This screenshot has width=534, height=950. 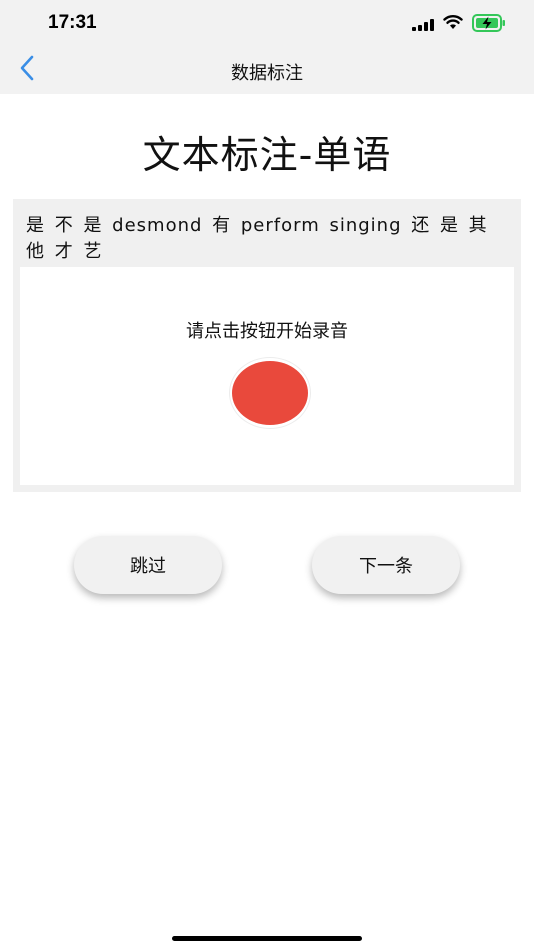 I want to click on status-time: 17:31, so click(x=72, y=22).